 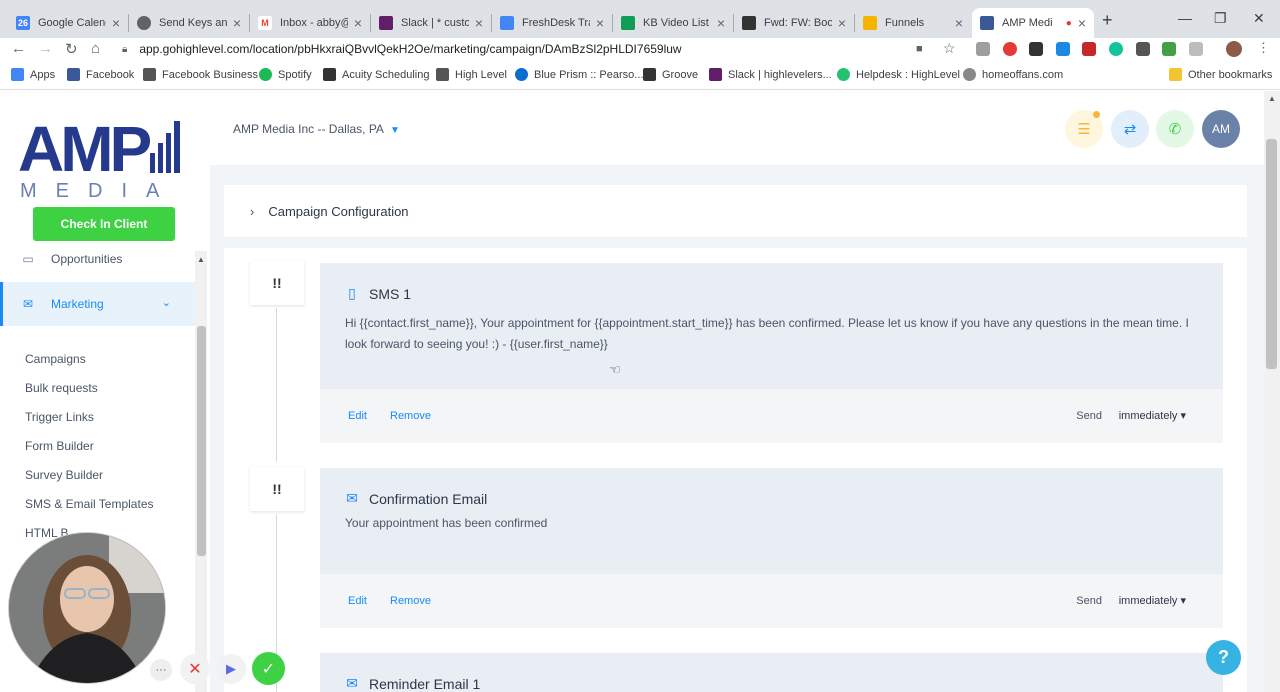 I want to click on cancel-recording-icon: ✕, so click(x=195, y=669).